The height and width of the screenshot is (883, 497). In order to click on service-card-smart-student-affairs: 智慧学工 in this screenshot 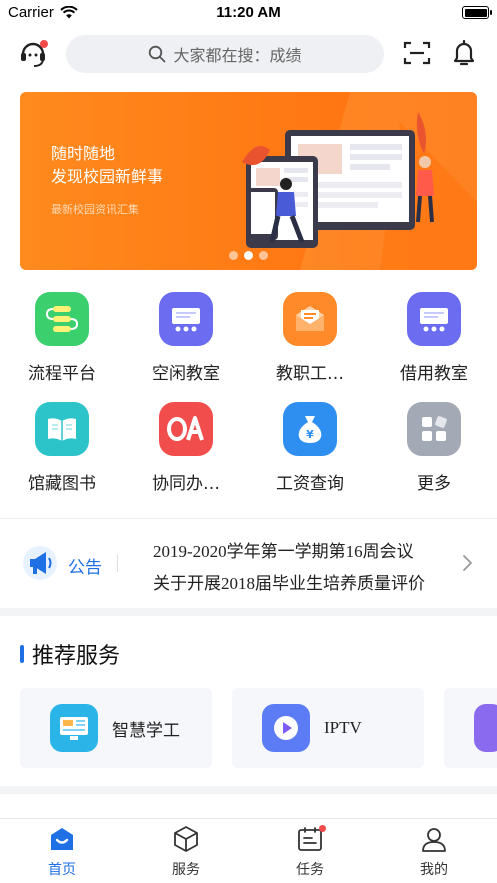, I will do `click(116, 728)`.